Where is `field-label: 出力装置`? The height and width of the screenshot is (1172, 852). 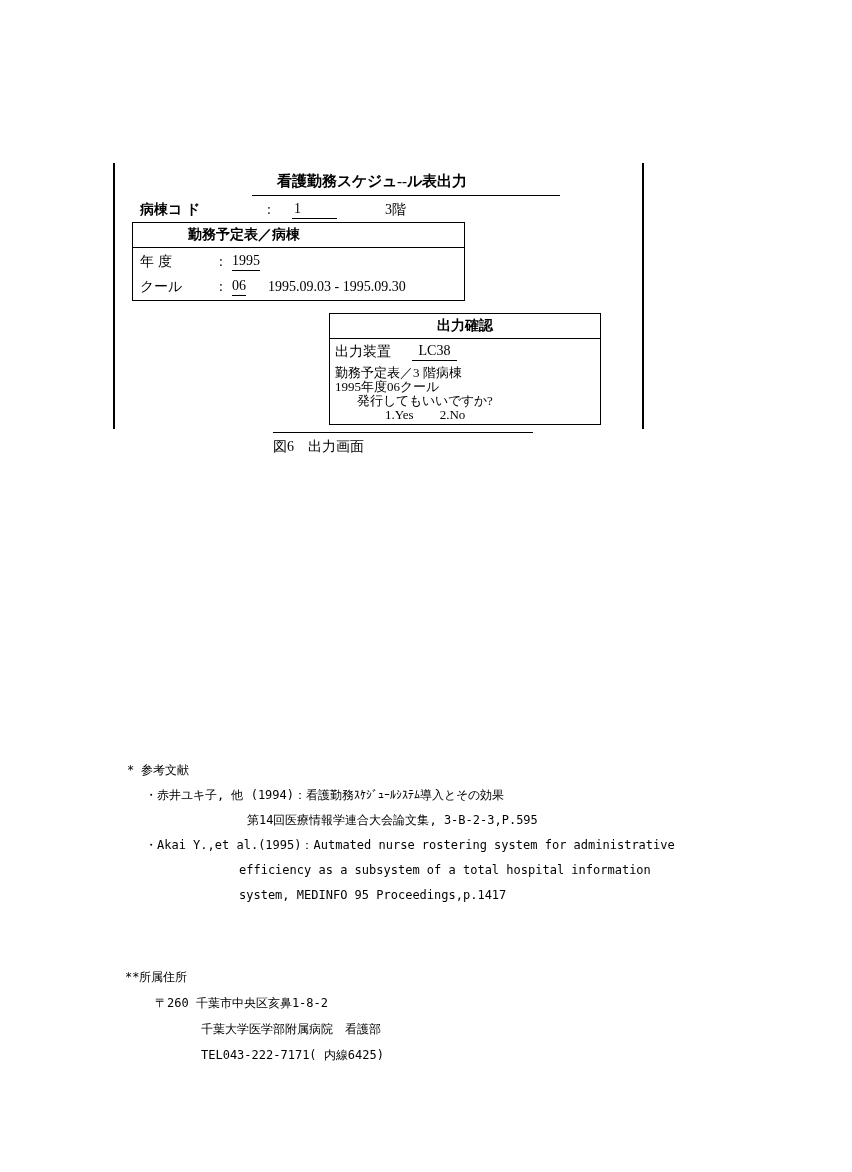 field-label: 出力装置 is located at coordinates (363, 352).